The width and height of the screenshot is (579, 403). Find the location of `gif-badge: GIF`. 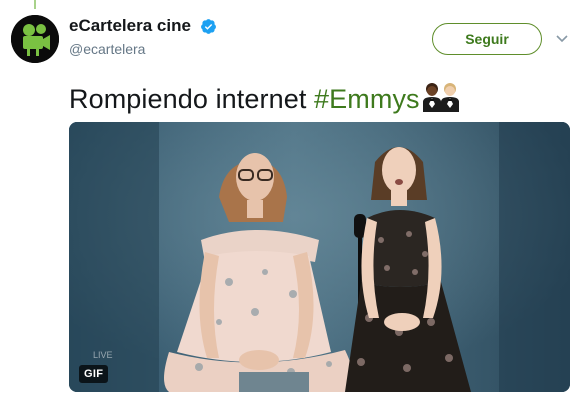

gif-badge: GIF is located at coordinates (94, 374).